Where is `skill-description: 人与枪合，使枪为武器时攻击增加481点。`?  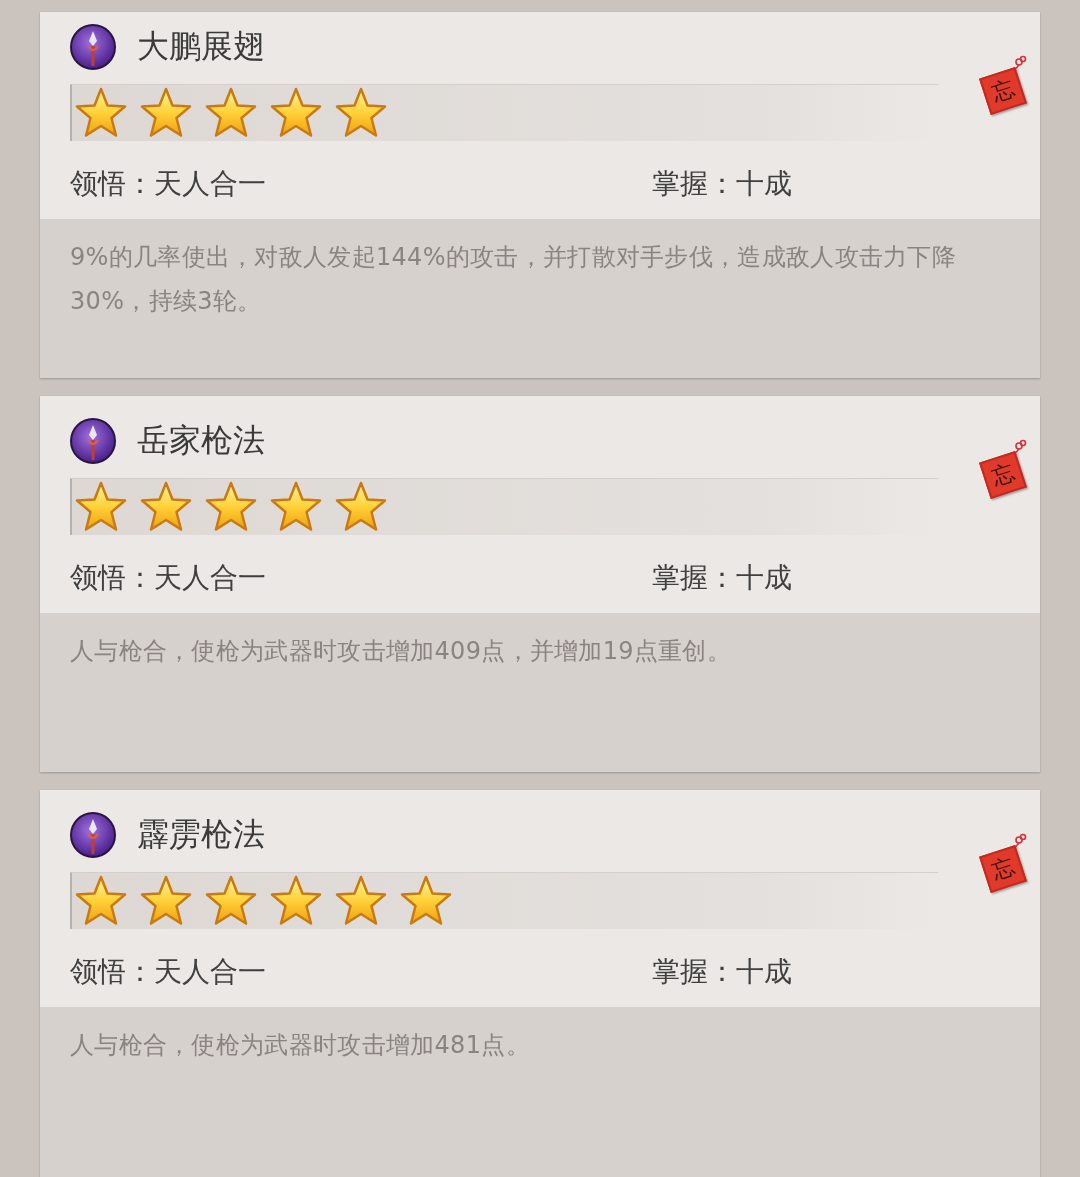
skill-description: 人与枪合，使枪为武器时攻击增加481点。 is located at coordinates (540, 1092).